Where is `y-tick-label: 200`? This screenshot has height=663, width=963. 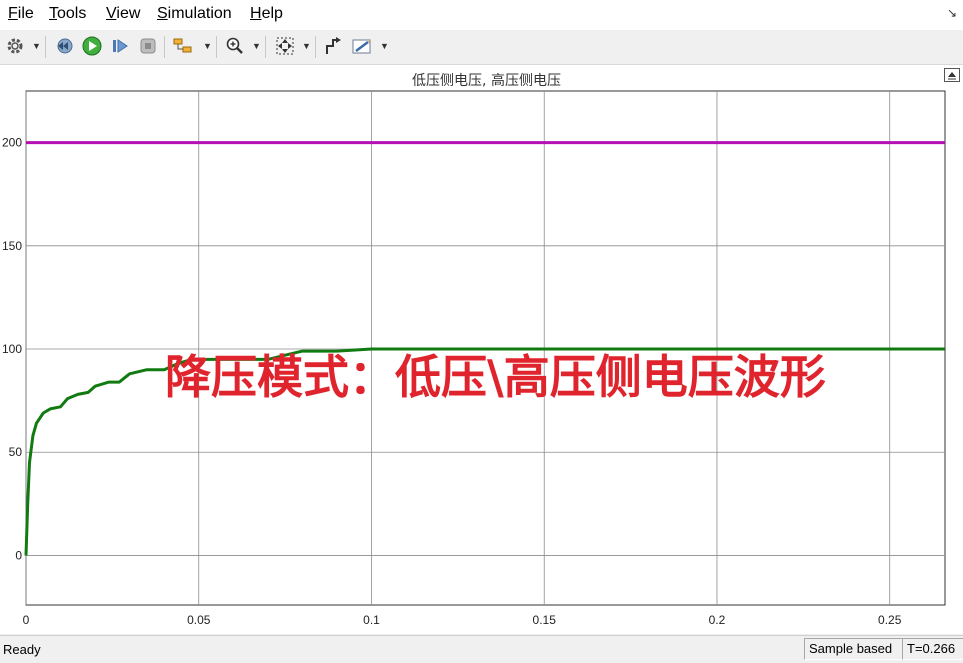
y-tick-label: 200 is located at coordinates (12, 143).